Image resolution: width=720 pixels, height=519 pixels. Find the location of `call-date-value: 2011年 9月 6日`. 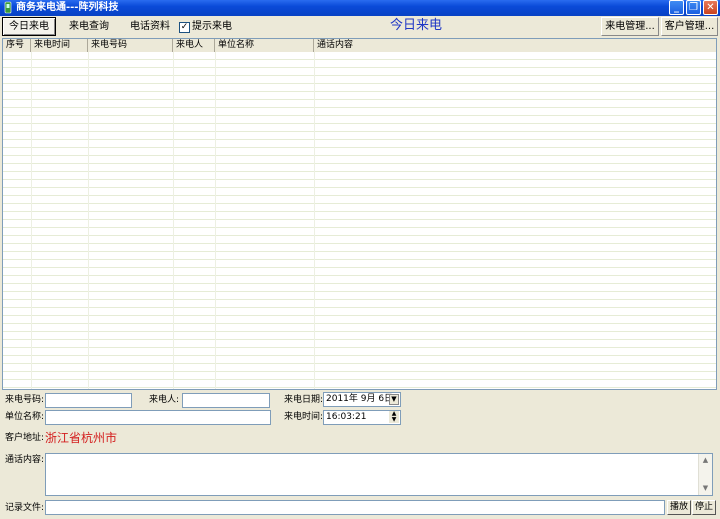

call-date-value: 2011年 9月 6日 is located at coordinates (360, 399).